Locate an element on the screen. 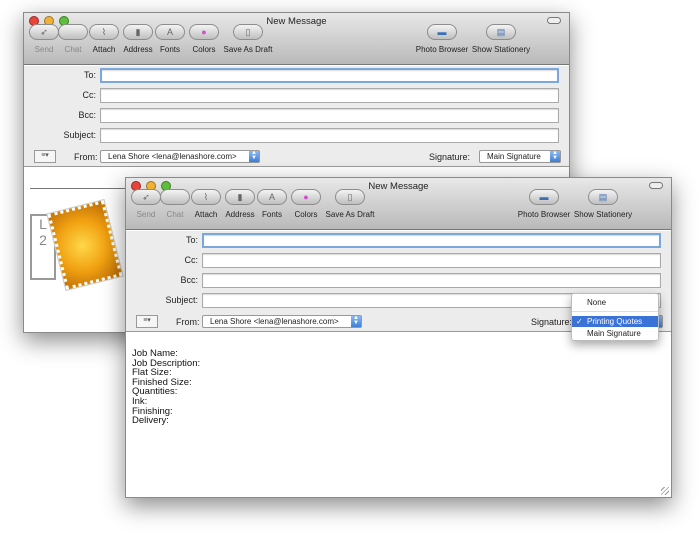 Image resolution: width=700 pixels, height=537 pixels. signature-option: None is located at coordinates (615, 302).